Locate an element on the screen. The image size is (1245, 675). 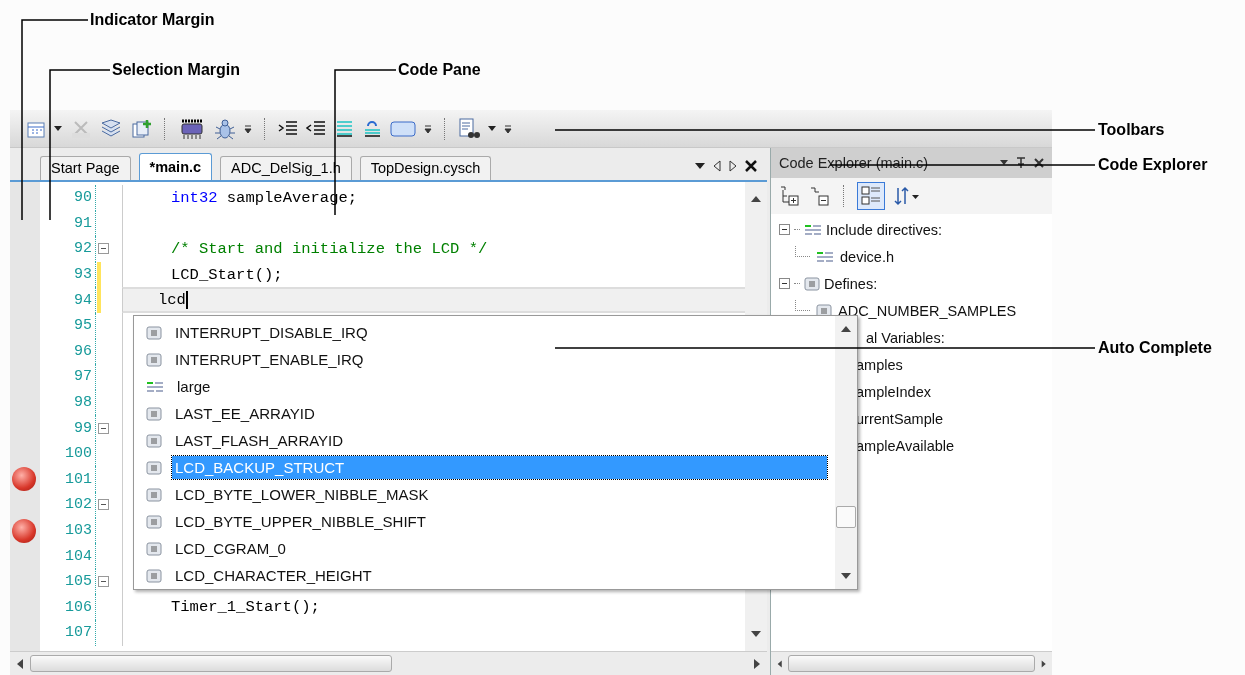
code-line: LCD_Start(); is located at coordinates (227, 274).